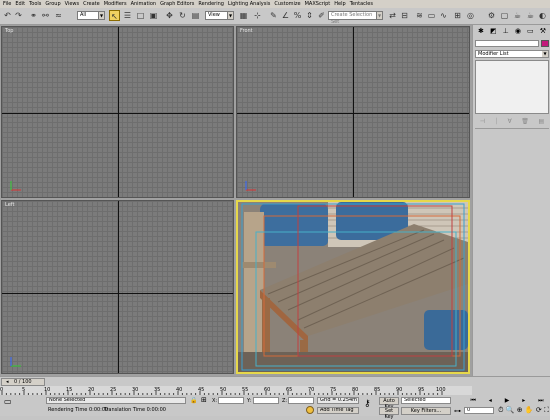 The image size is (550, 420). What do you see at coordinates (493, 31) in the screenshot?
I see `modify-tab-icon: ◩` at bounding box center [493, 31].